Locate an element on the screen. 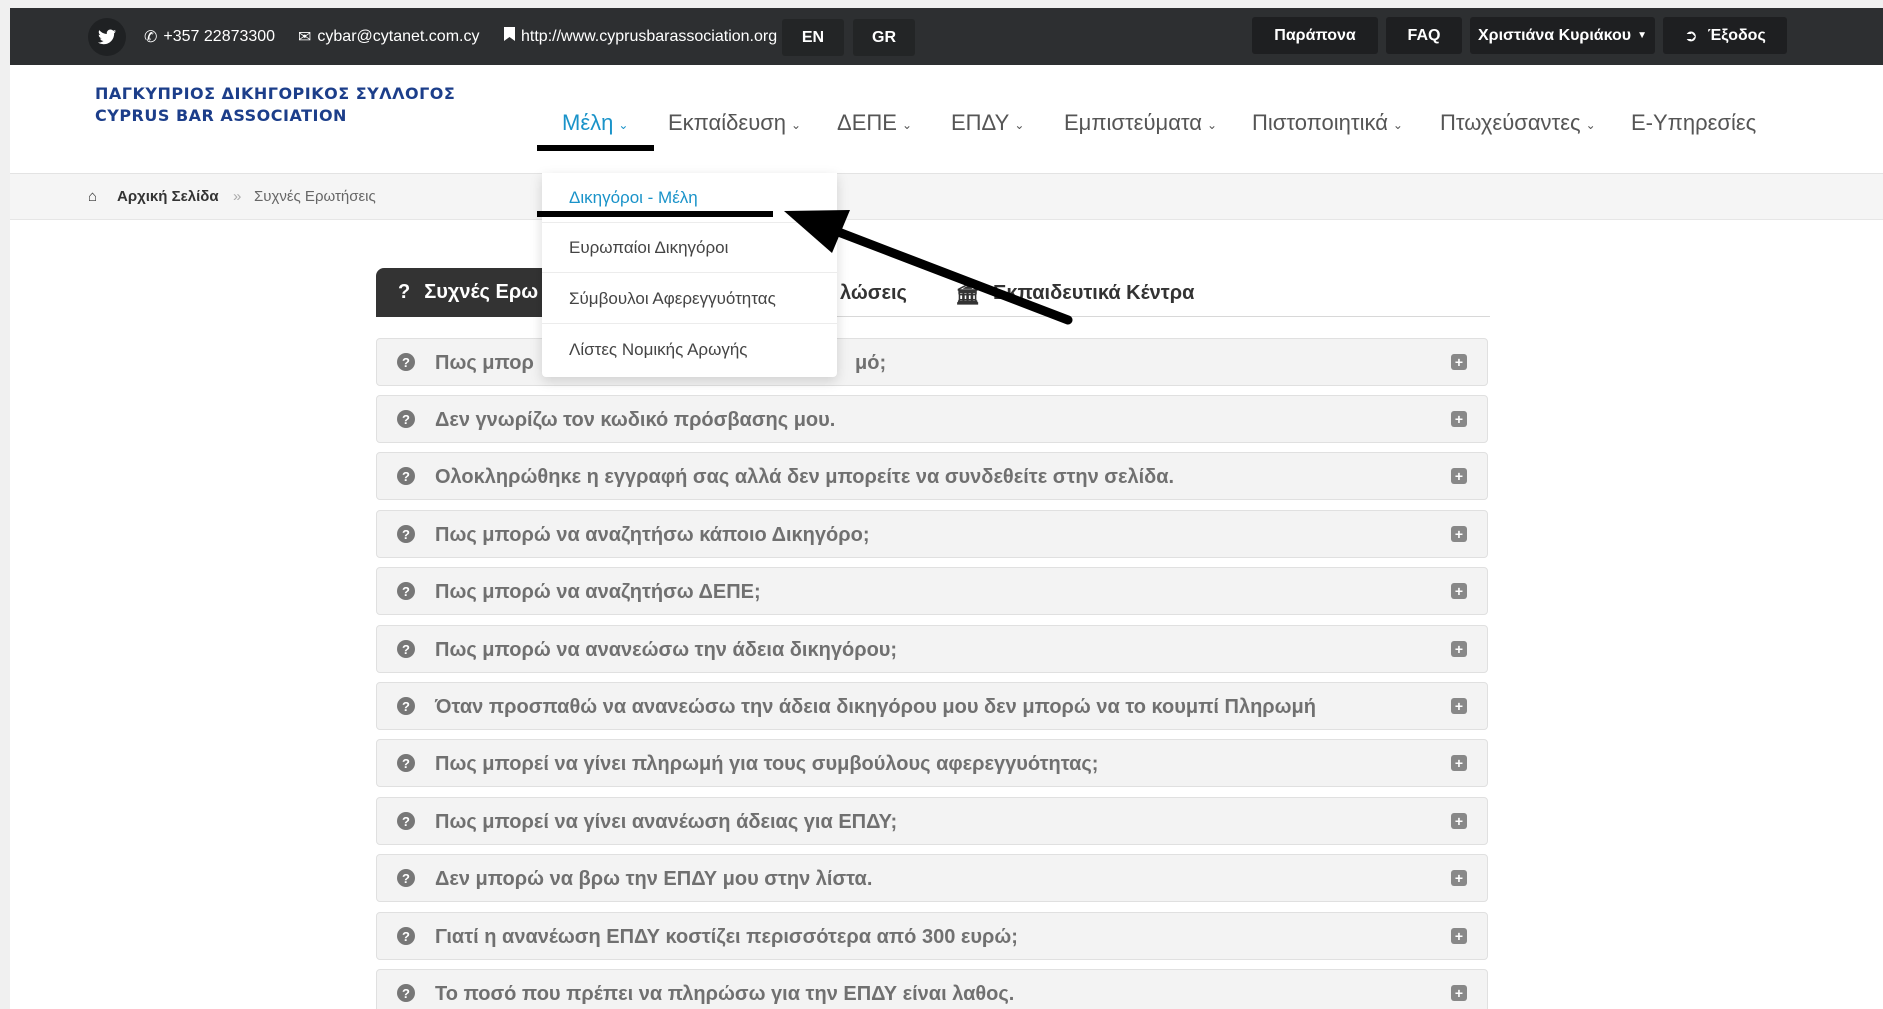 The width and height of the screenshot is (1883, 1009). nav-item-trusts: Εμπιστεύματα ⌄ is located at coordinates (1140, 123).